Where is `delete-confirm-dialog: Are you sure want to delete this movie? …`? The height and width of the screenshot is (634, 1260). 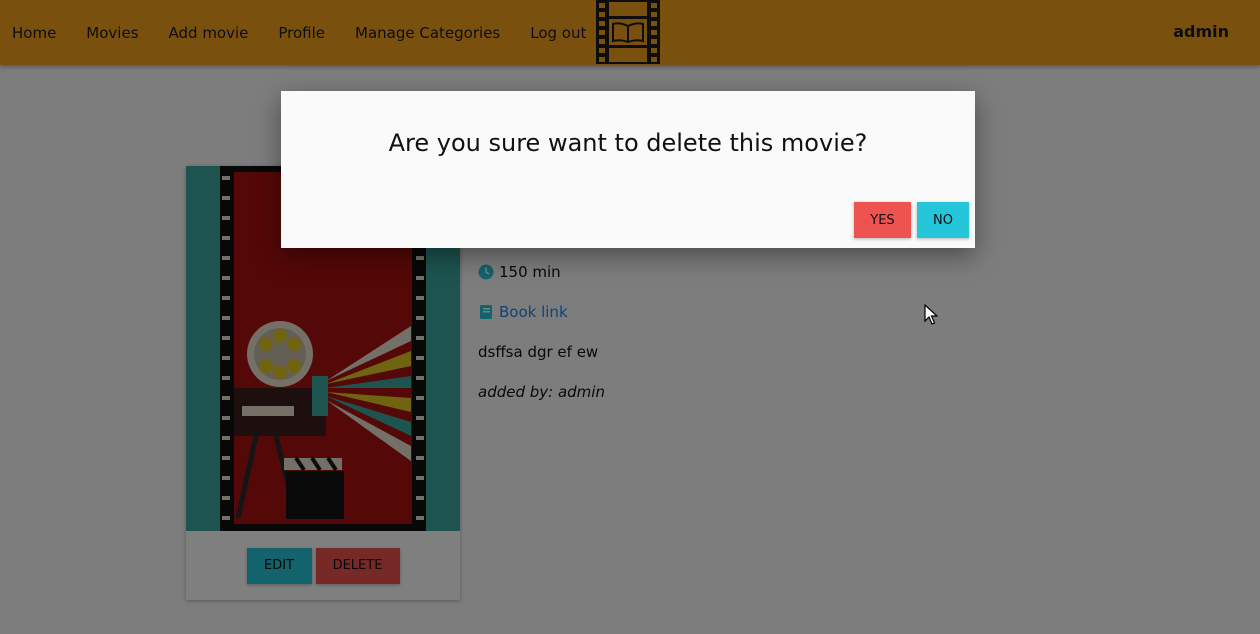
delete-confirm-dialog: Are you sure want to delete this movie? … is located at coordinates (628, 169).